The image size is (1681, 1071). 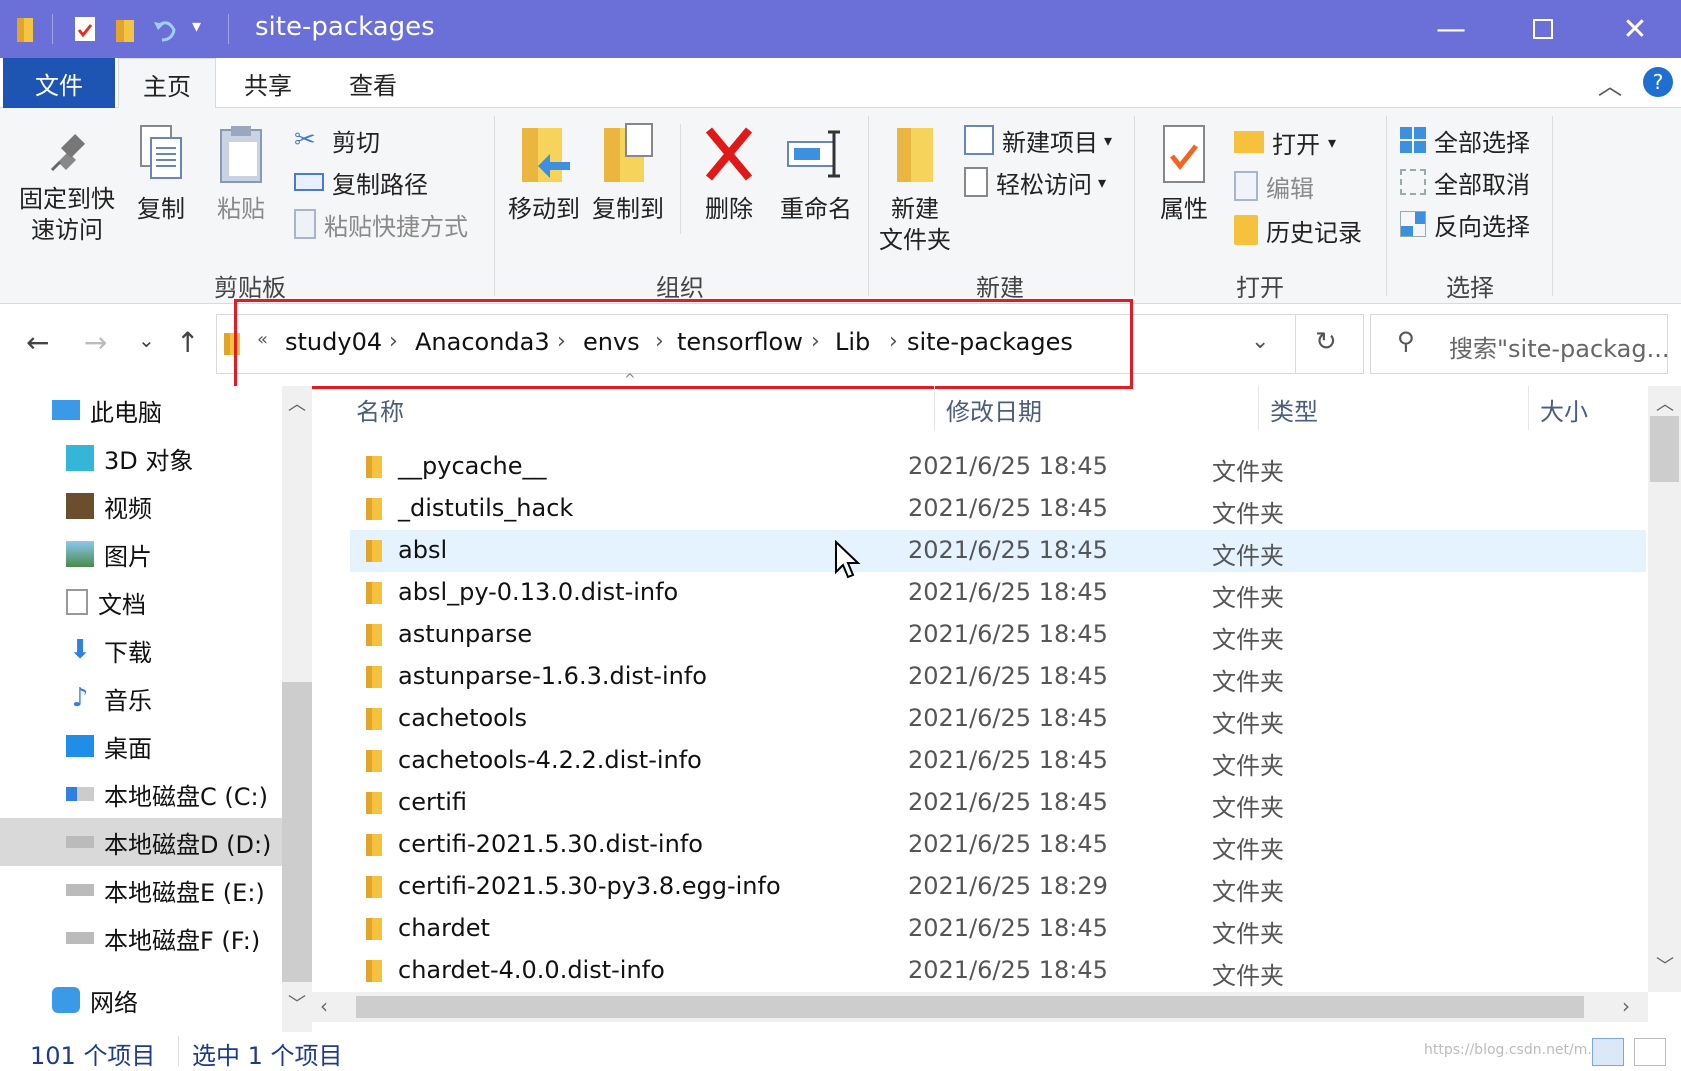 I want to click on delete-button: 删除, so click(x=729, y=173).